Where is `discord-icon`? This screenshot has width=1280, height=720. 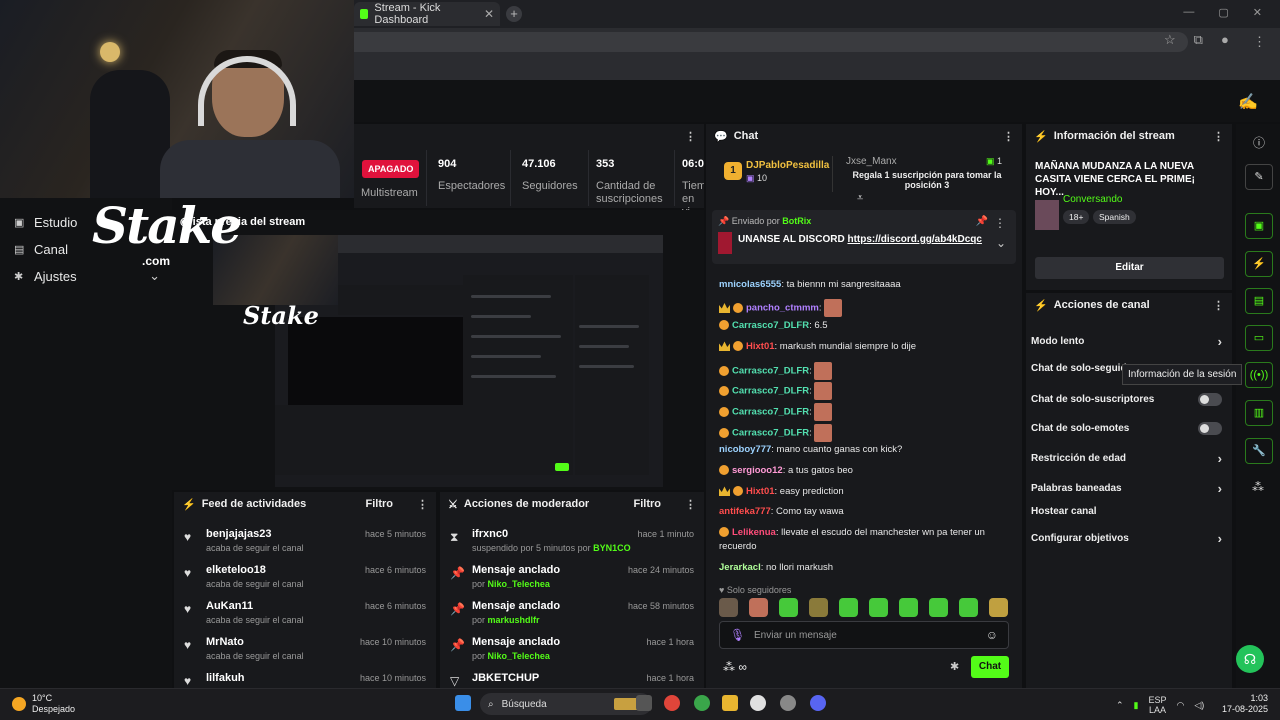 discord-icon is located at coordinates (818, 703).